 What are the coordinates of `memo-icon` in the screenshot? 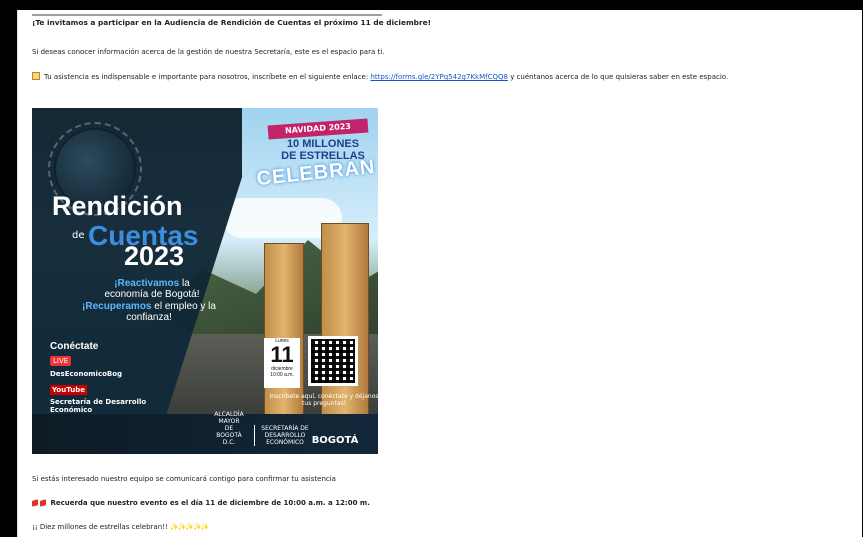 It's located at (36, 76).